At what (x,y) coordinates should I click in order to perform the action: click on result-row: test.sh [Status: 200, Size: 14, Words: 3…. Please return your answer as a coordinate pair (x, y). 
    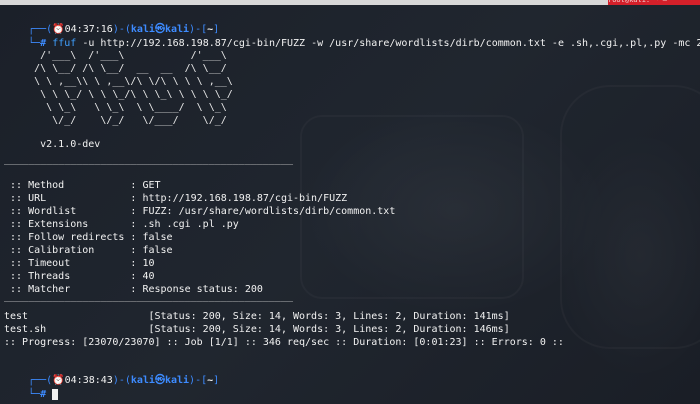
    Looking at the image, I should click on (257, 329).